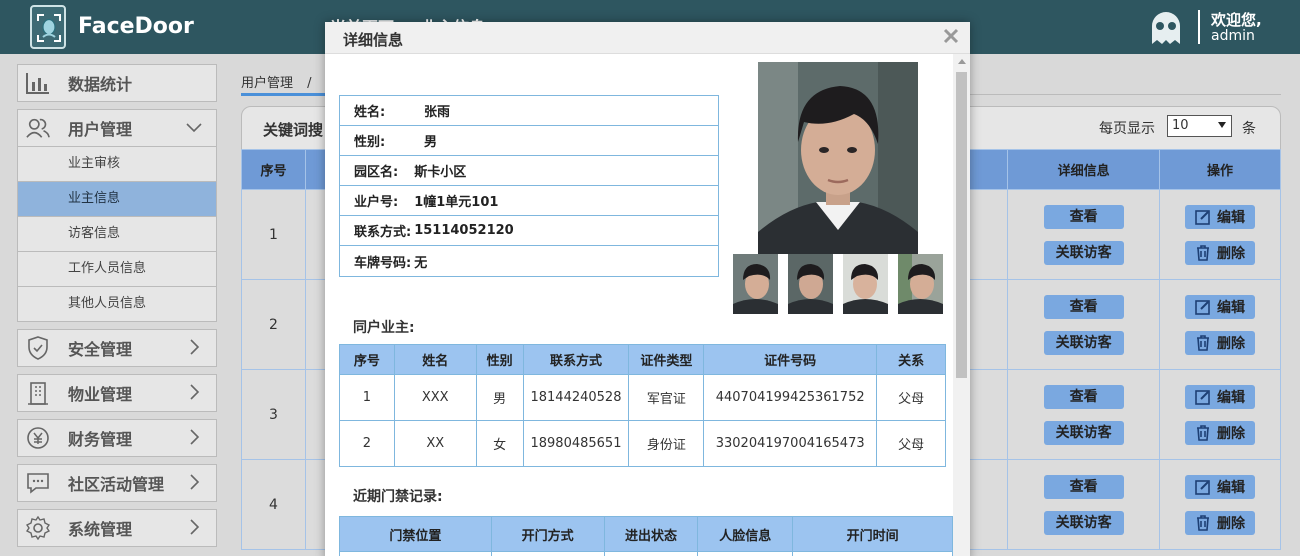 The height and width of the screenshot is (556, 1300). I want to click on nav-community-activity: 社区活动管理, so click(117, 483).